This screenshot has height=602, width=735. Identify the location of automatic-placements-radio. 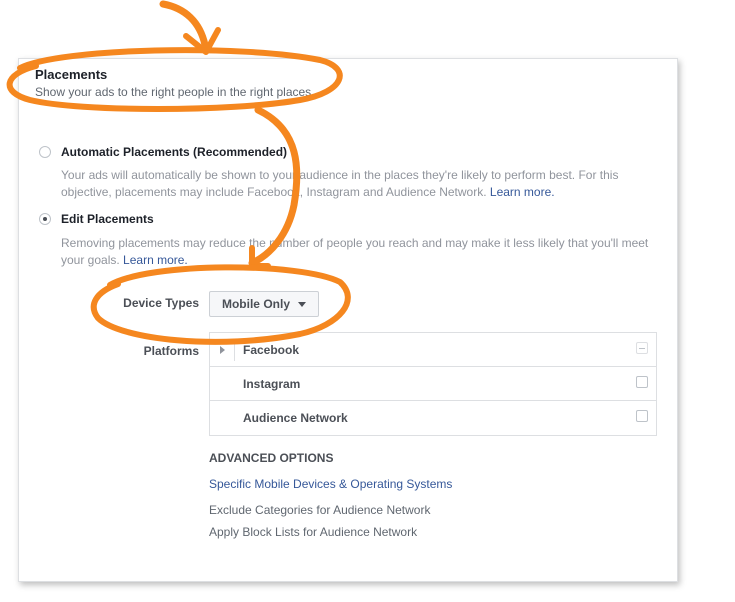
(45, 152).